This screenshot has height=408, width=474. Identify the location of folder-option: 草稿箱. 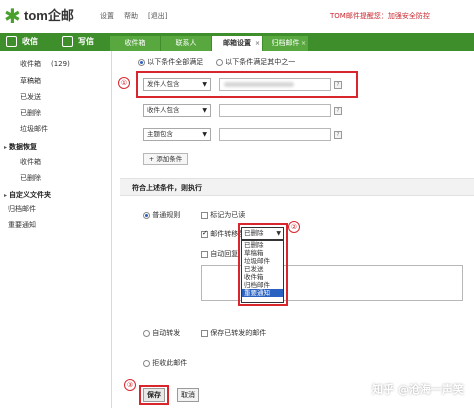
(262, 253).